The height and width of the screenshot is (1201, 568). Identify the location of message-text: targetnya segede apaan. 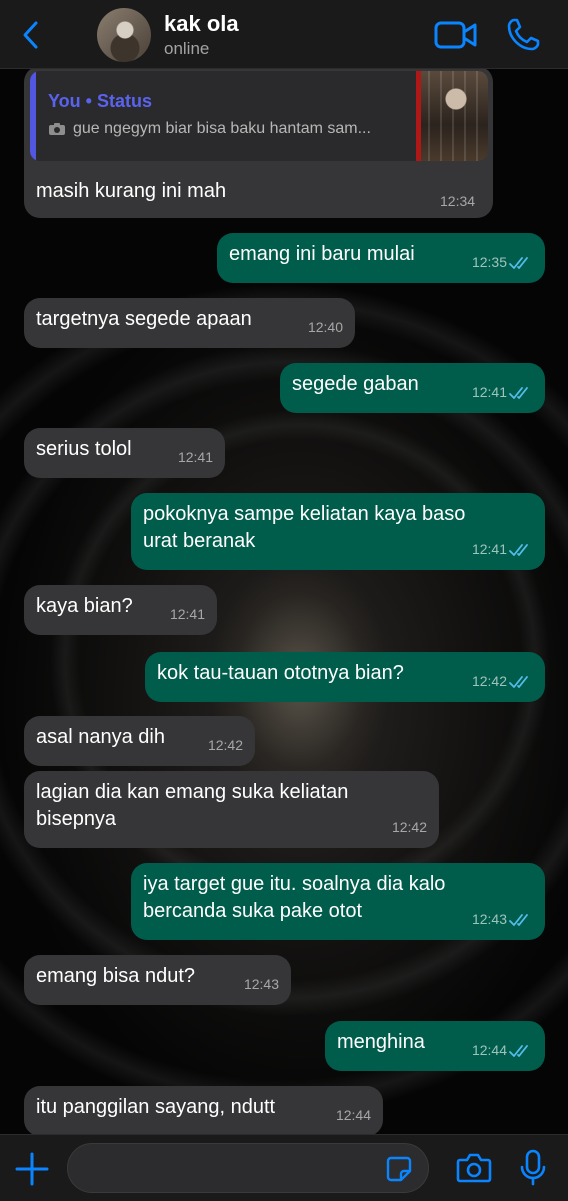
(144, 319).